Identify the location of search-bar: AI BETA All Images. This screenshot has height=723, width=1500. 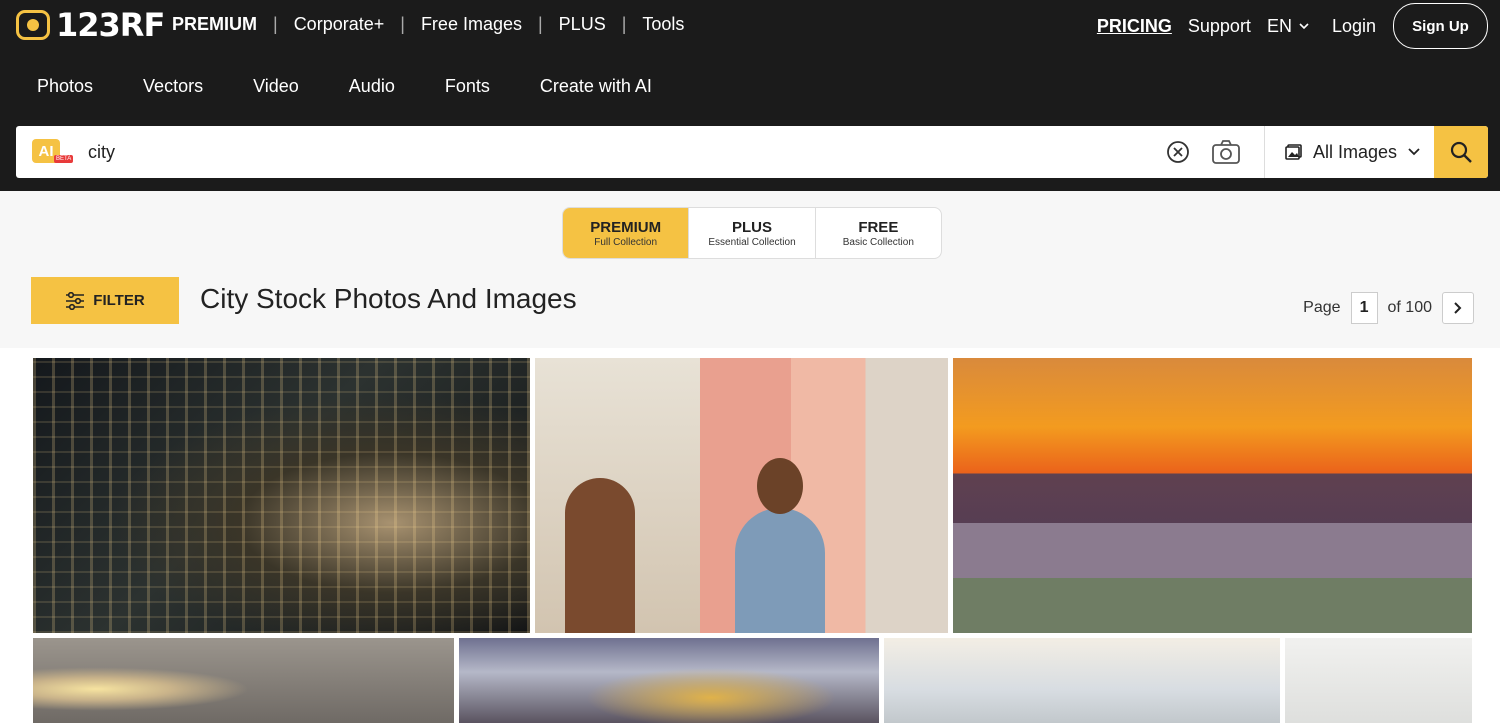
(752, 152).